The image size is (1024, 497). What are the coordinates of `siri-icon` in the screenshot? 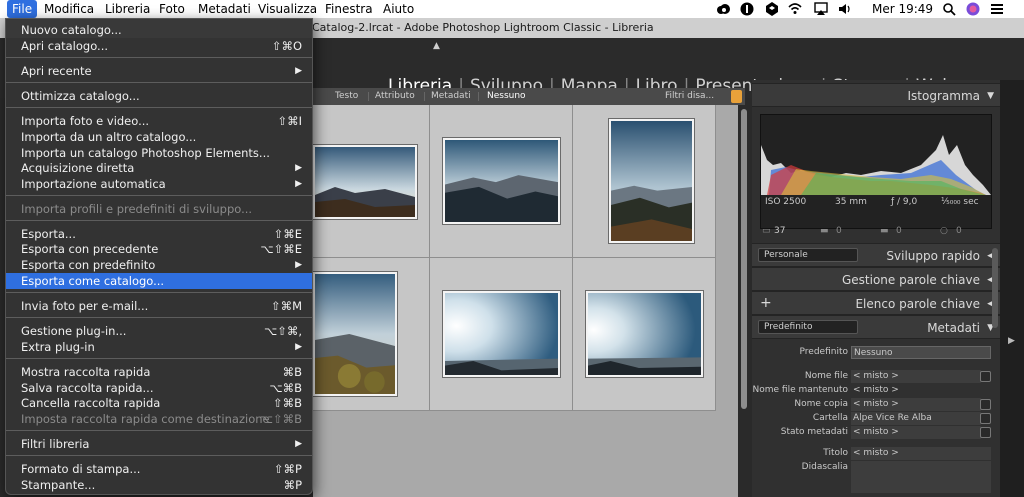 It's located at (973, 9).